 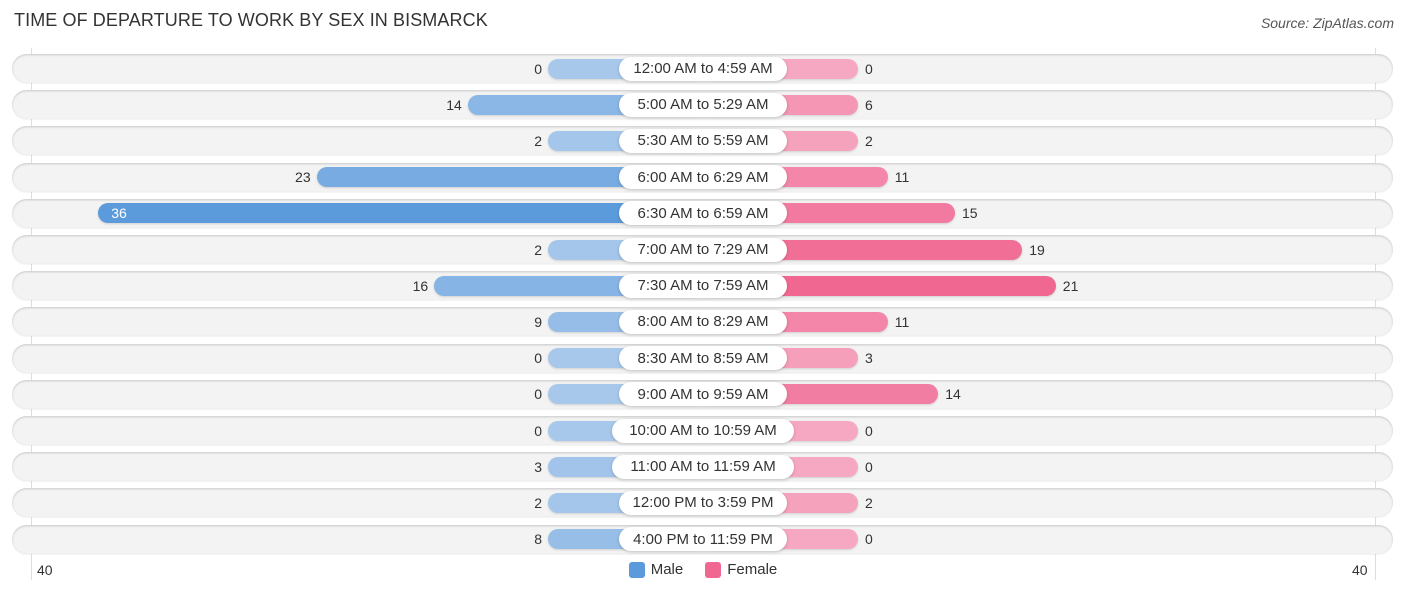 I want to click on female-value-label: 21, so click(x=1070, y=285).